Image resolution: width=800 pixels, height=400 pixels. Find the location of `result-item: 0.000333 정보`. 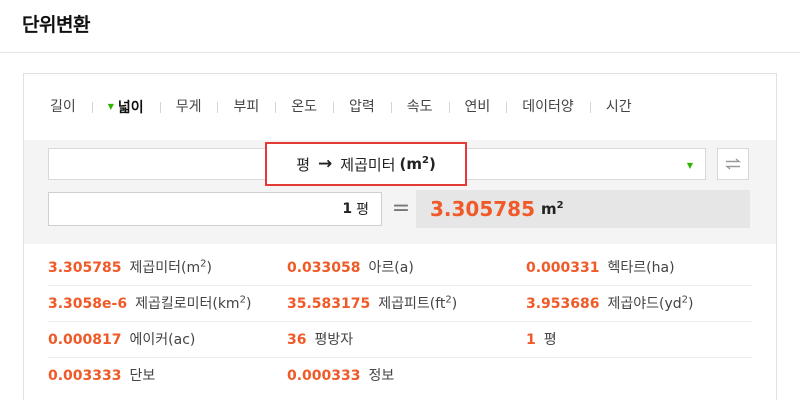

result-item: 0.000333 정보 is located at coordinates (340, 376).